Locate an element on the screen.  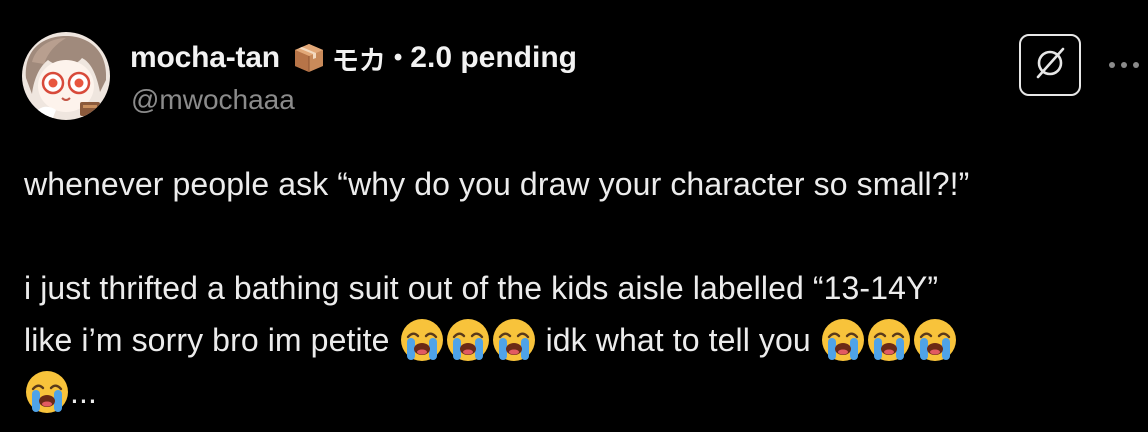
more-dots-icon is located at coordinates (1124, 63).